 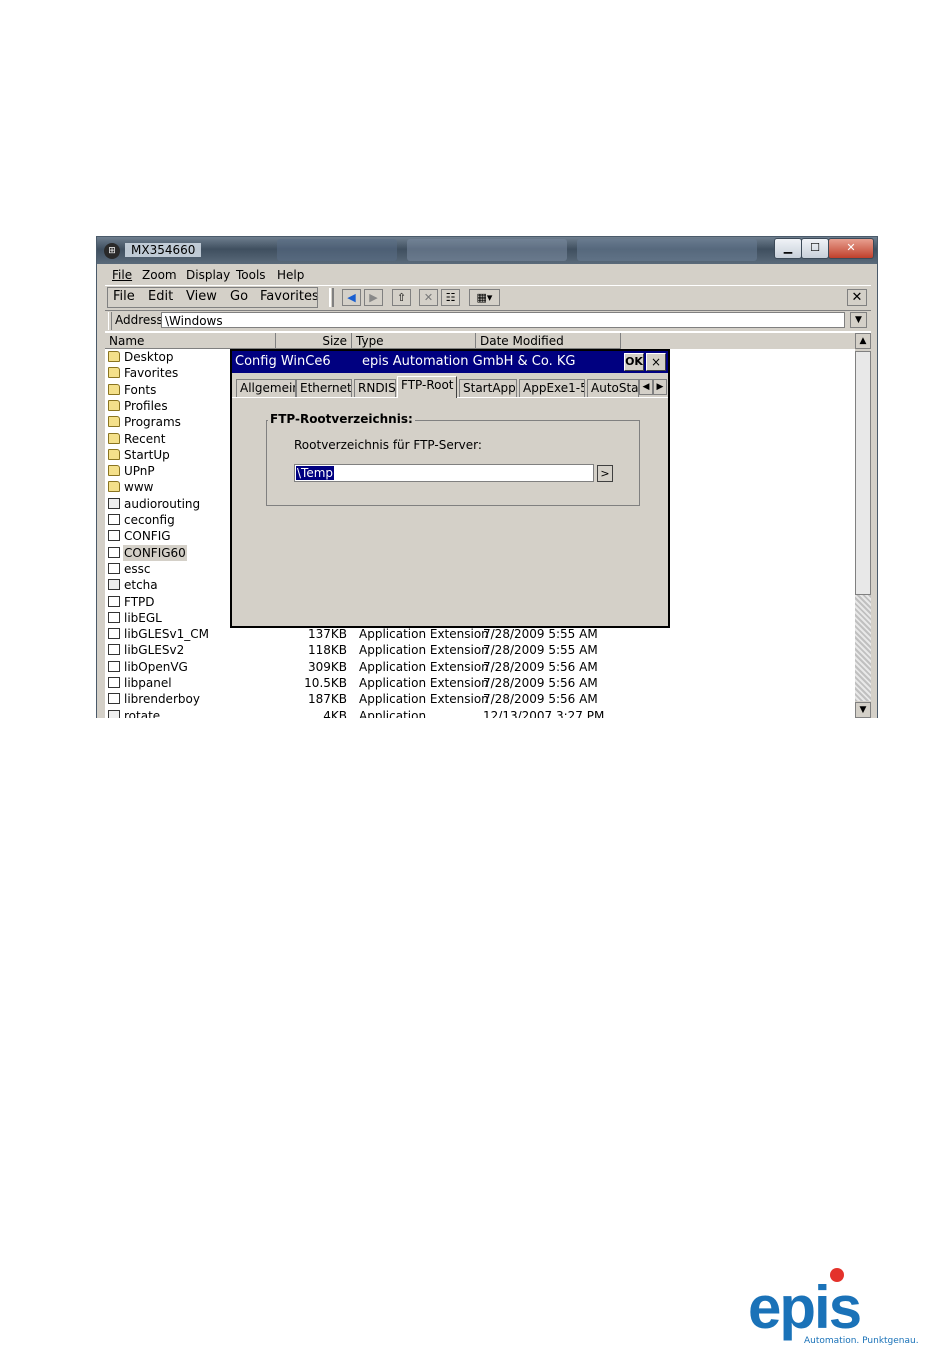 I want to click on tab-ethernet: Ethernet, so click(x=324, y=388).